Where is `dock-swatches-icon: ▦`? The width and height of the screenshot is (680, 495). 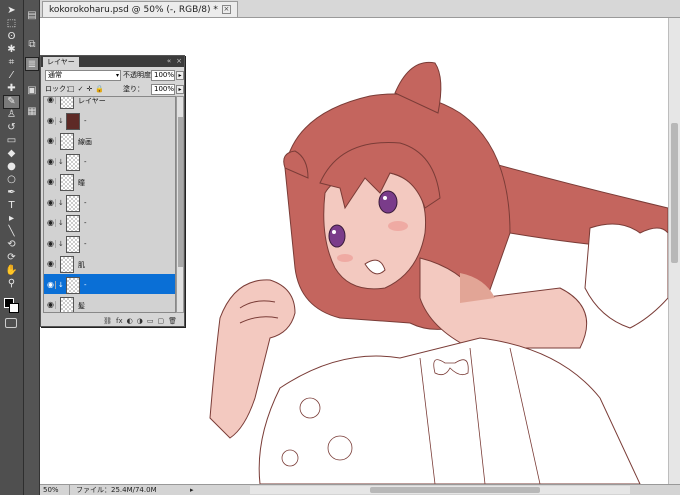 dock-swatches-icon: ▦ is located at coordinates (32, 111).